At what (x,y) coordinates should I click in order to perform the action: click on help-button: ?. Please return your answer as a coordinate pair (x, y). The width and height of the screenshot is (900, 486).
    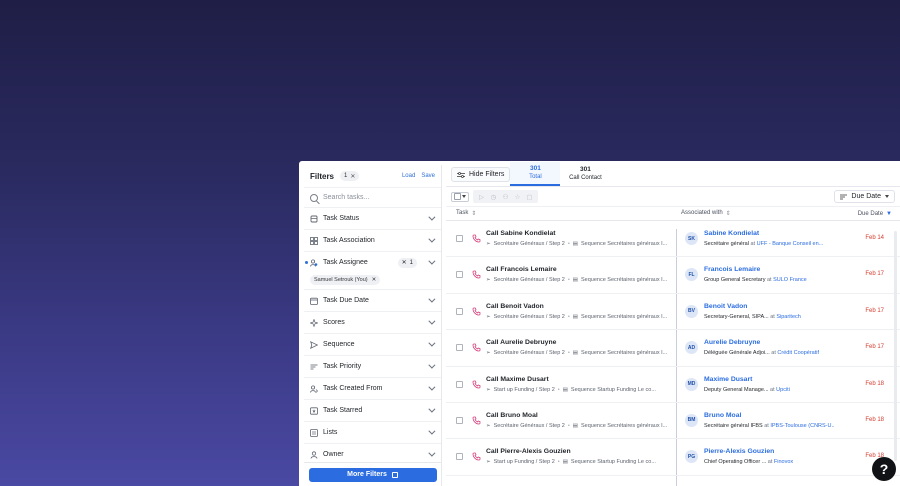
    Looking at the image, I should click on (884, 469).